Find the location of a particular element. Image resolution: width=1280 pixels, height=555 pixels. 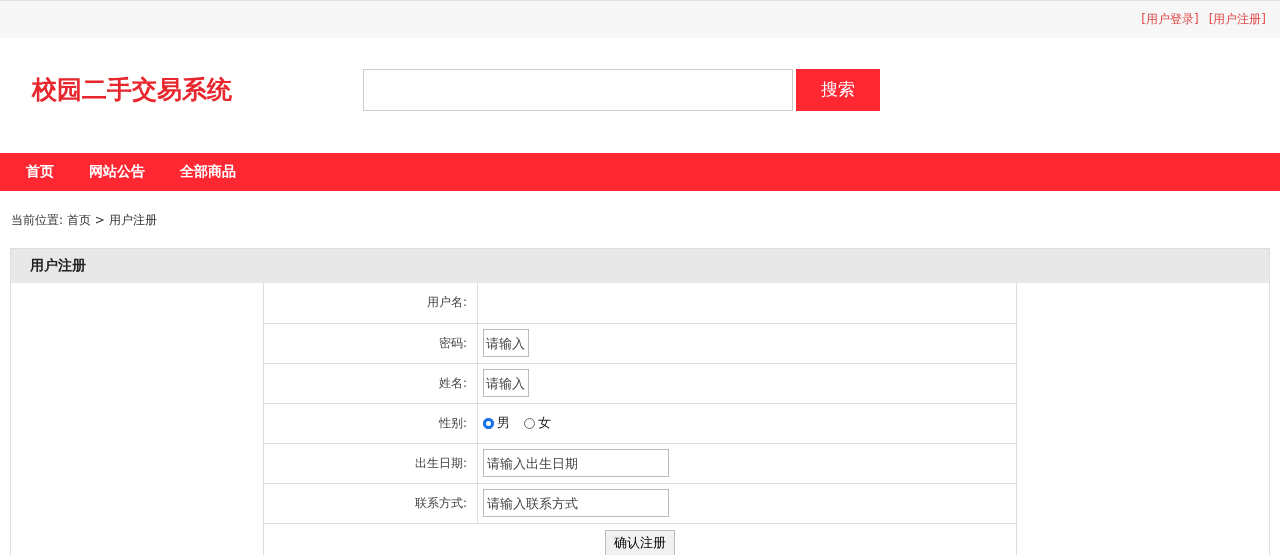

top-link: [用户注册] is located at coordinates (1237, 19).